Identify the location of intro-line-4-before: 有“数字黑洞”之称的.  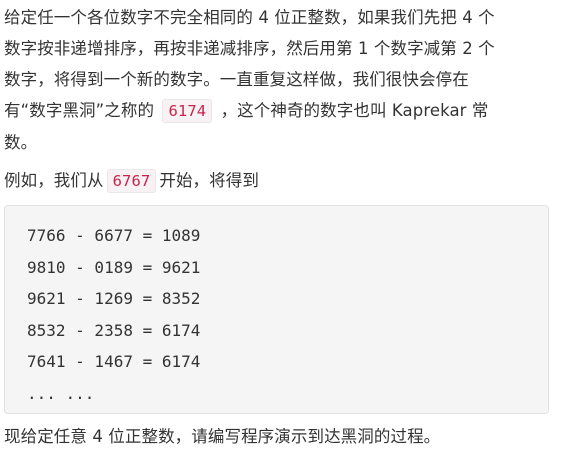
(79, 110).